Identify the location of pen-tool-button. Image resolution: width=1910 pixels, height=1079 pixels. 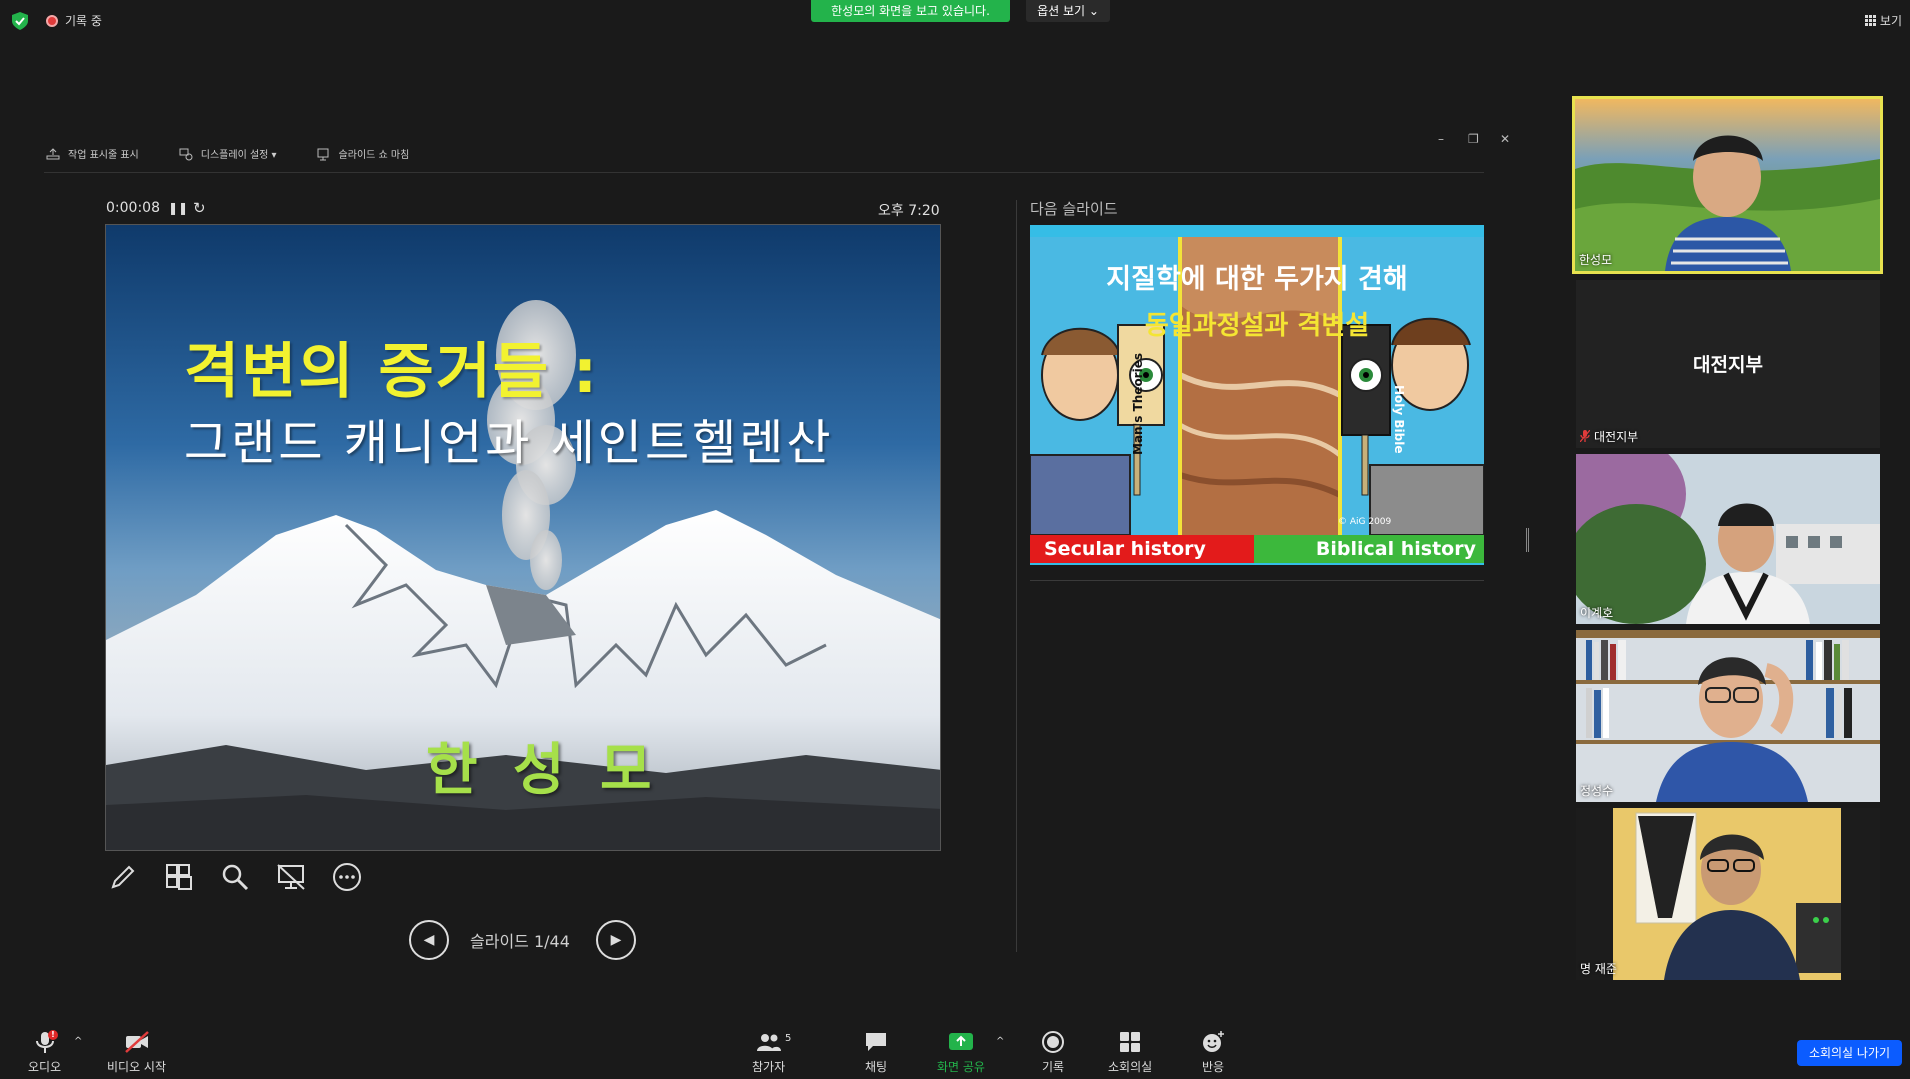
(123, 877).